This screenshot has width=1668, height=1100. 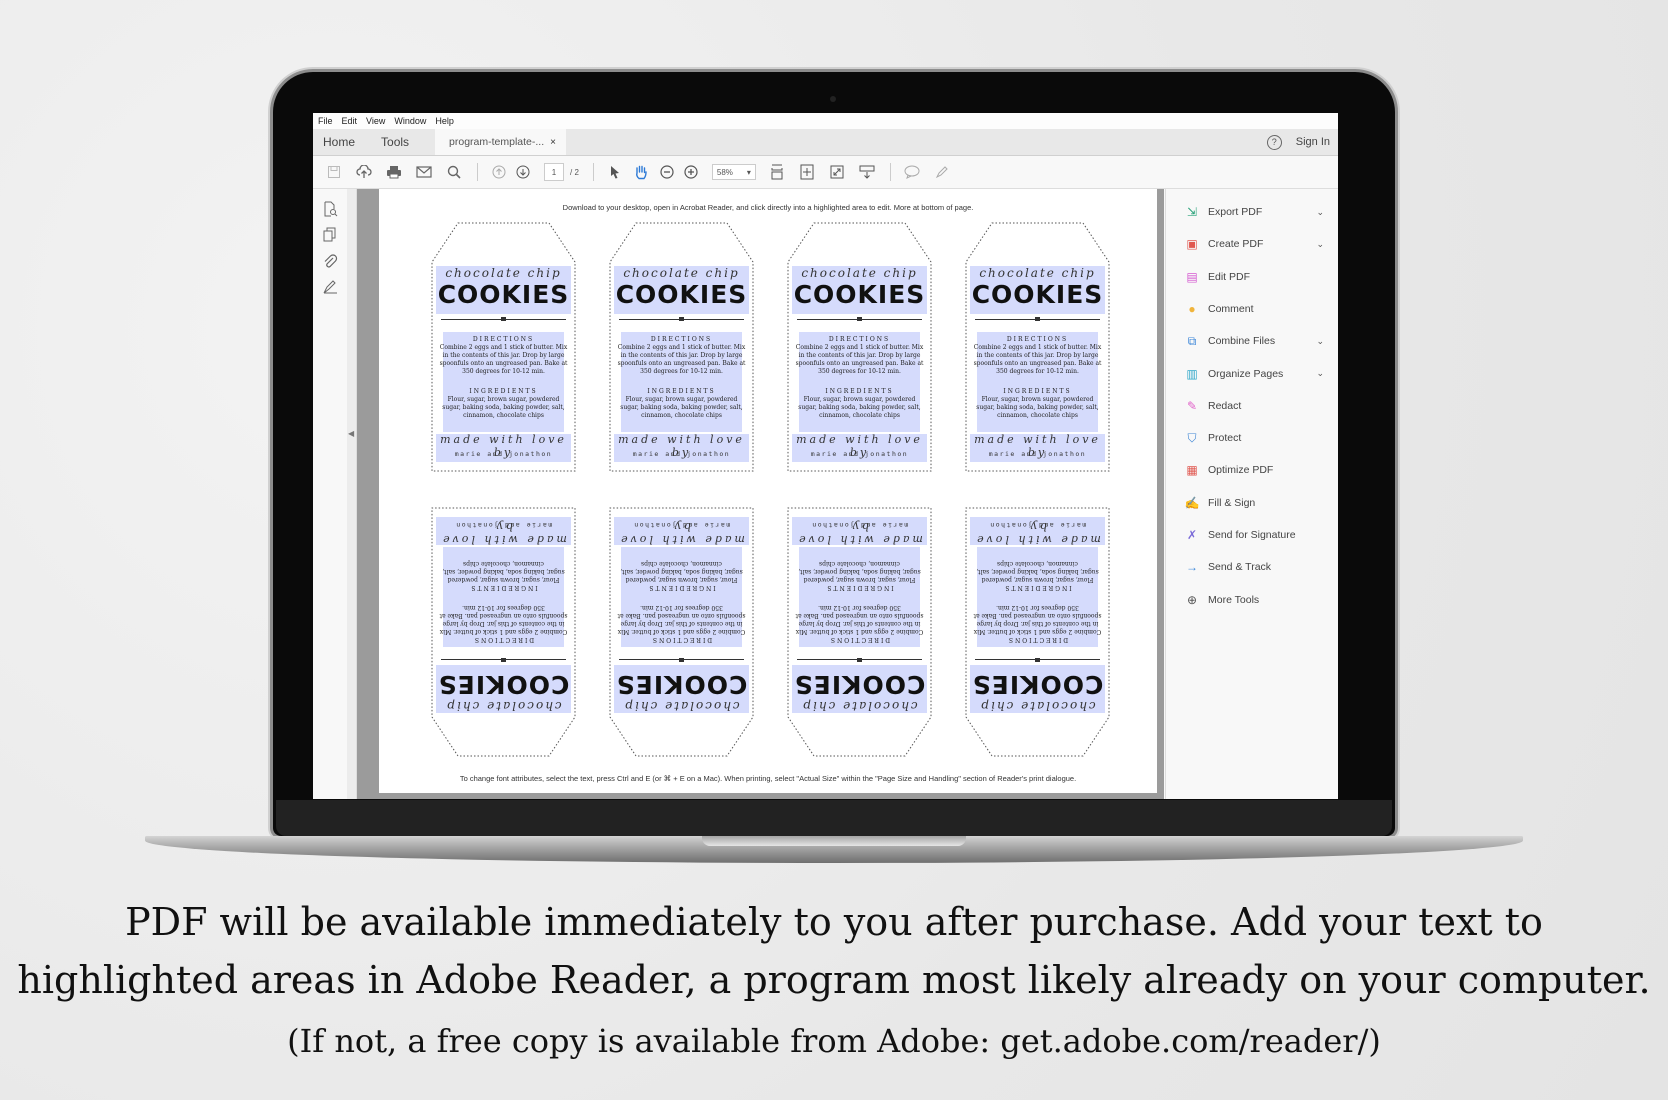 What do you see at coordinates (1254, 470) in the screenshot?
I see `tool-optimize-pdf: ▦ Optimize PDF` at bounding box center [1254, 470].